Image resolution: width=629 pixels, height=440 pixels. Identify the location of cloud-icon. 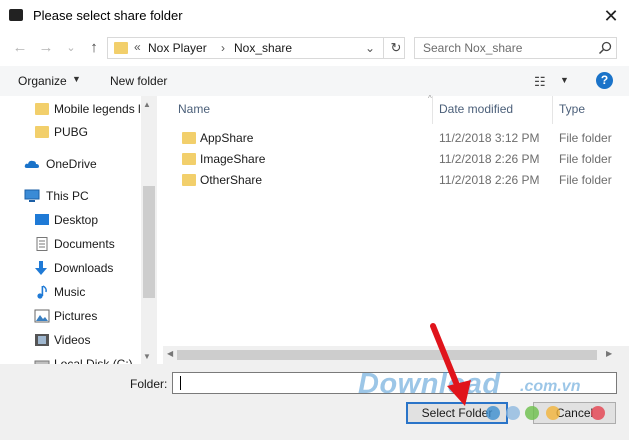
(31, 164).